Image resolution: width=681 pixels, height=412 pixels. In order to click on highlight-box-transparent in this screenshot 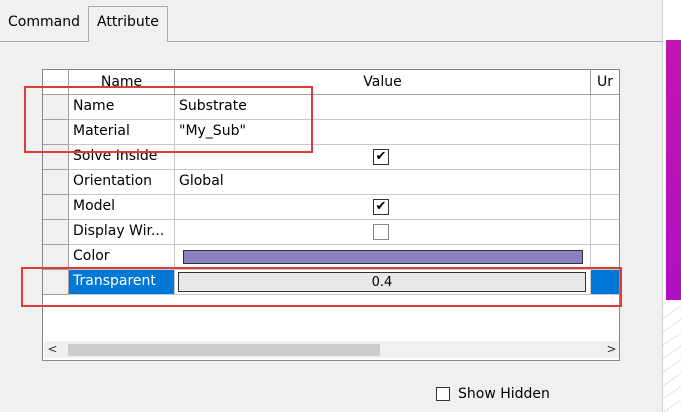, I will do `click(321, 287)`.